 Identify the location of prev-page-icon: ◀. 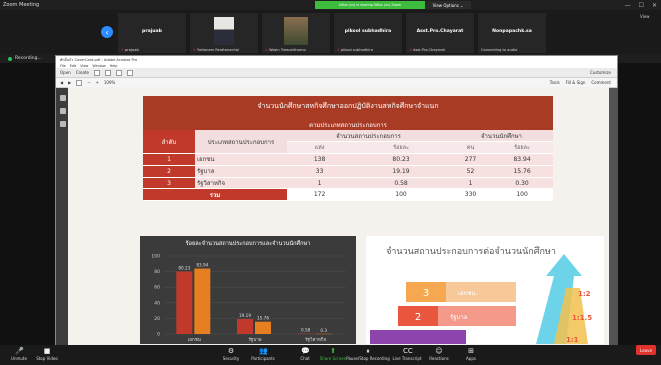
(61, 82).